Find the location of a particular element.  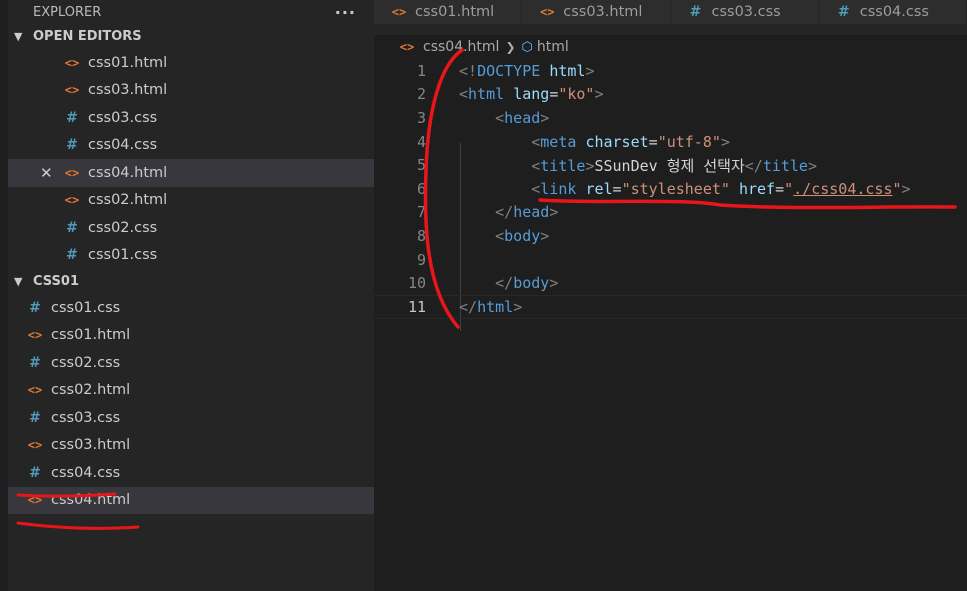

editor-tab: <> css03.html is located at coordinates (596, 12).